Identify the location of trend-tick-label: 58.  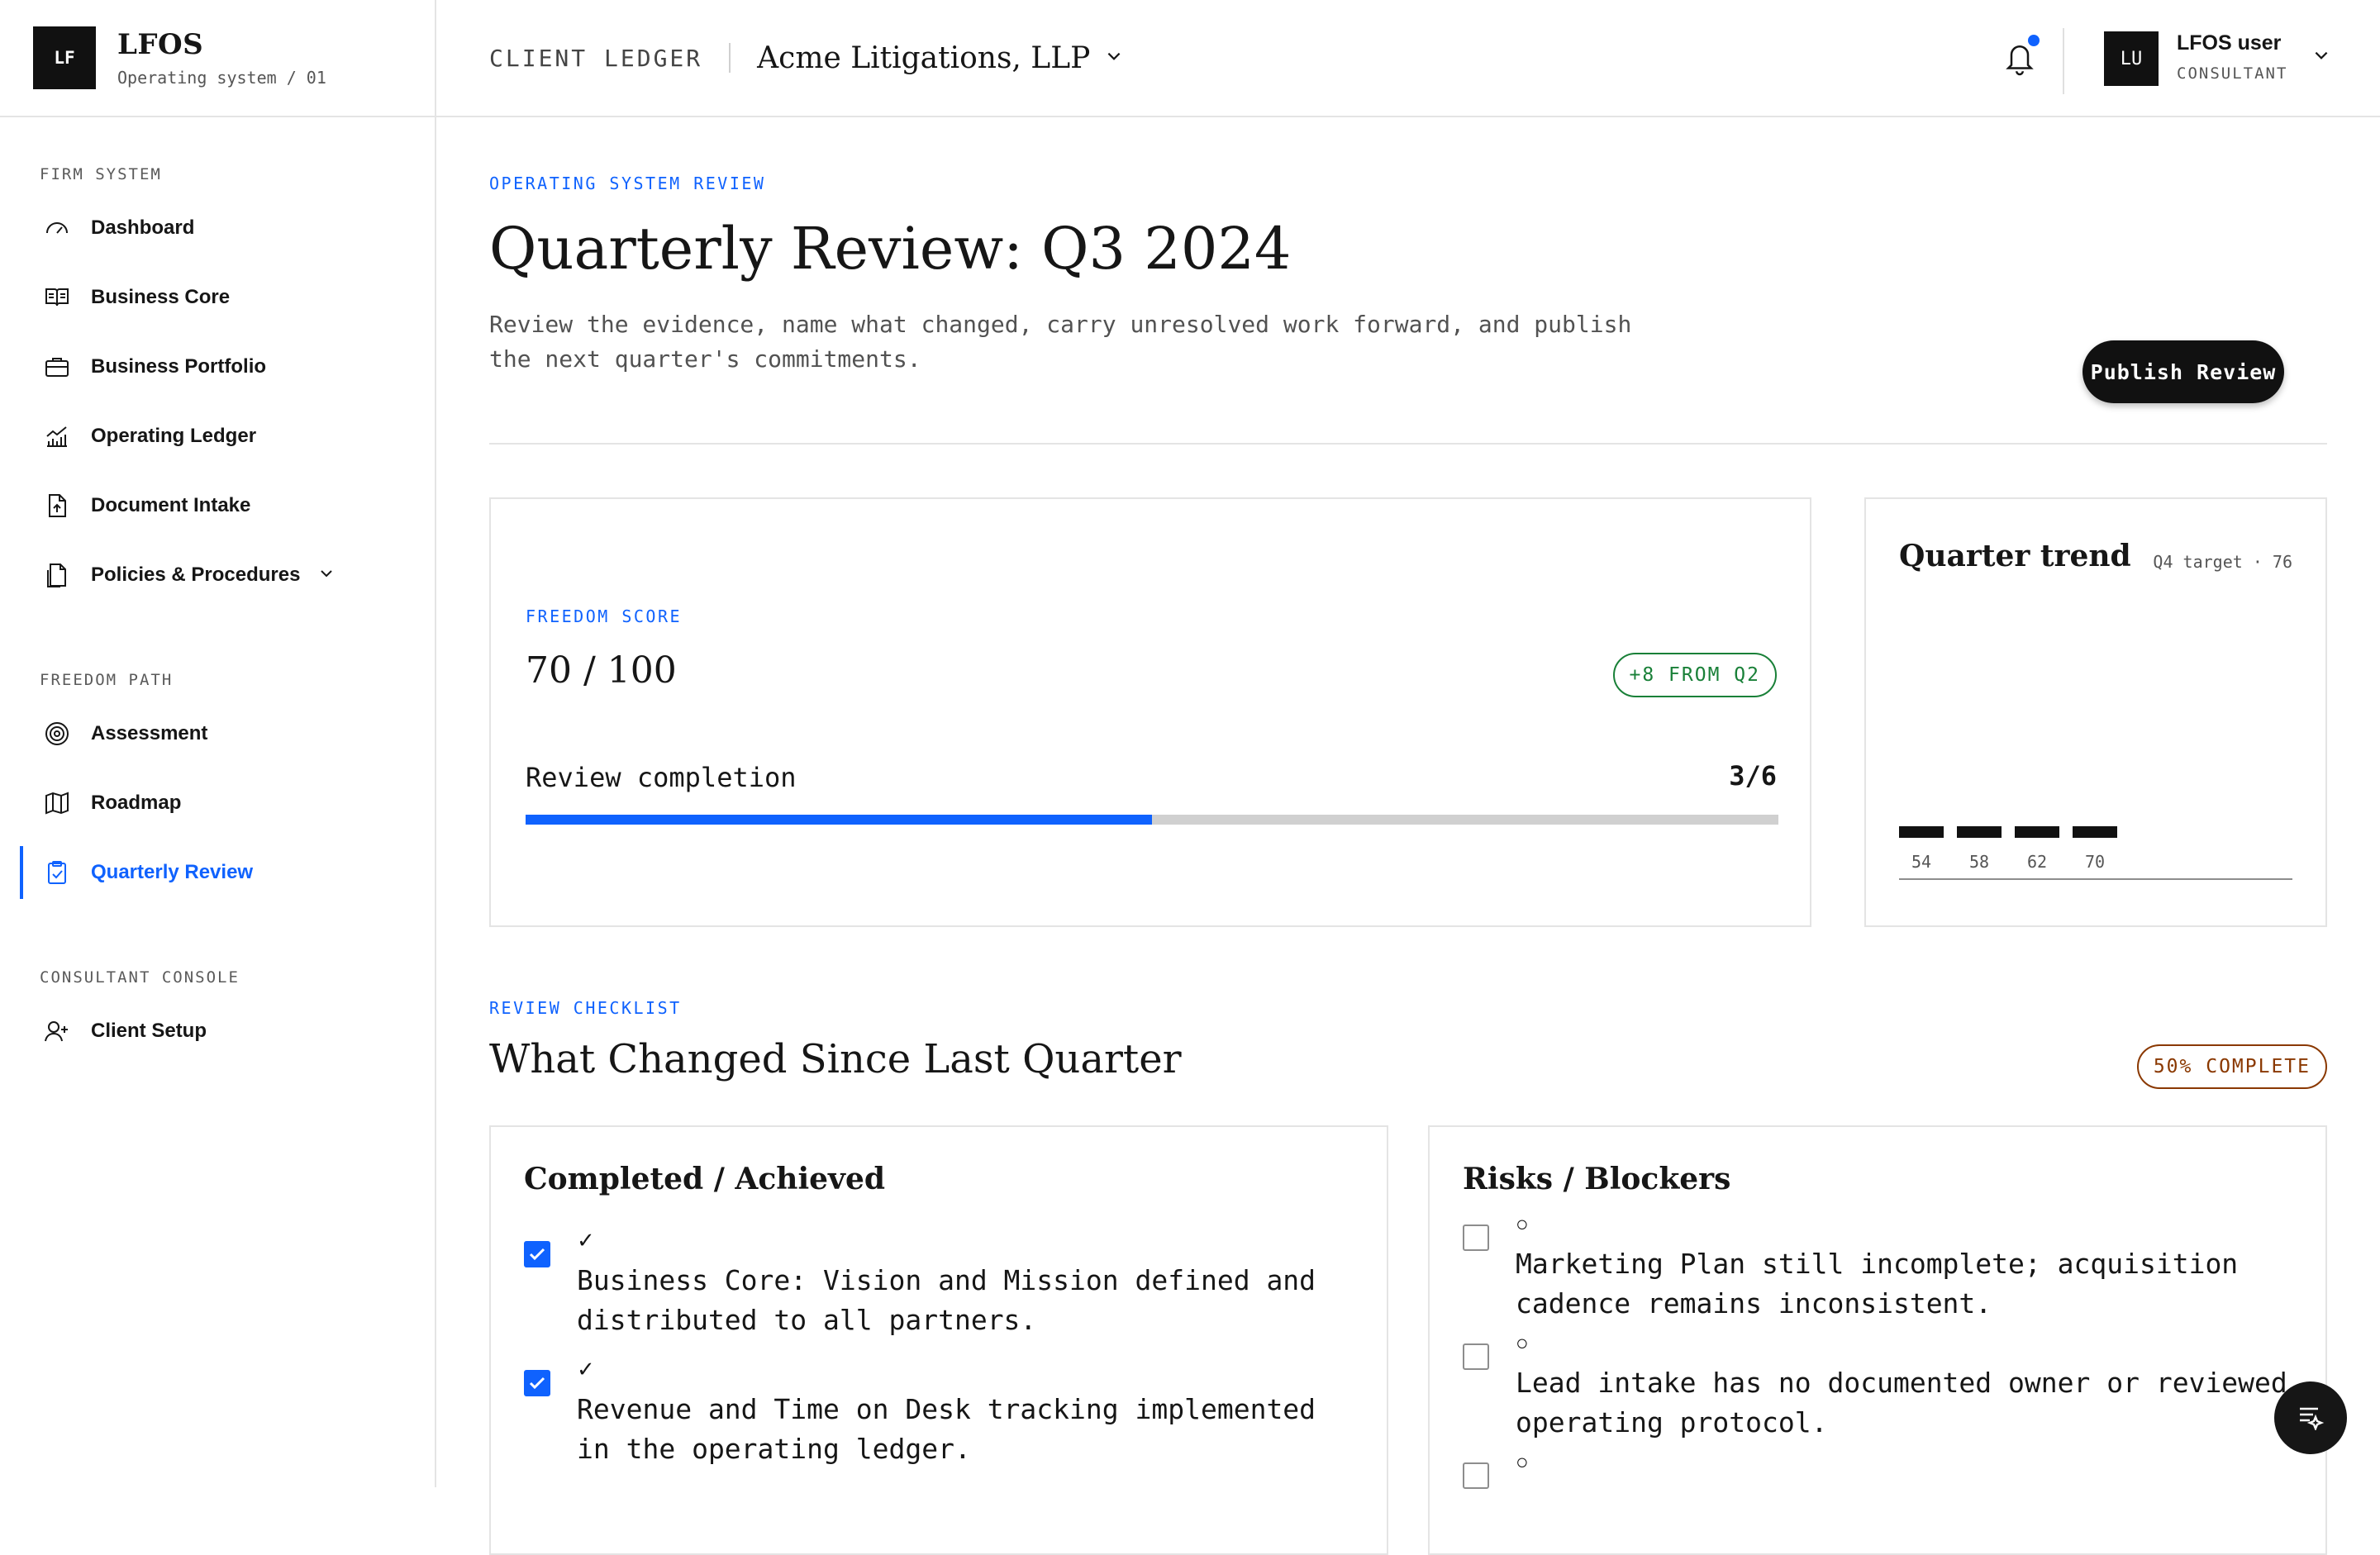
(1979, 862).